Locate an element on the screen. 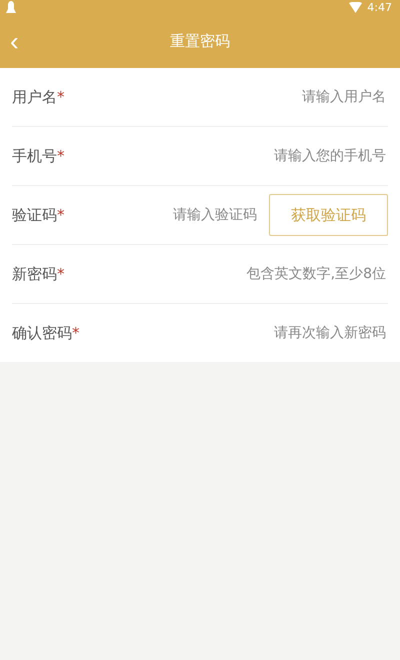 The image size is (400, 660). field-label: 新密码* is located at coordinates (38, 274).